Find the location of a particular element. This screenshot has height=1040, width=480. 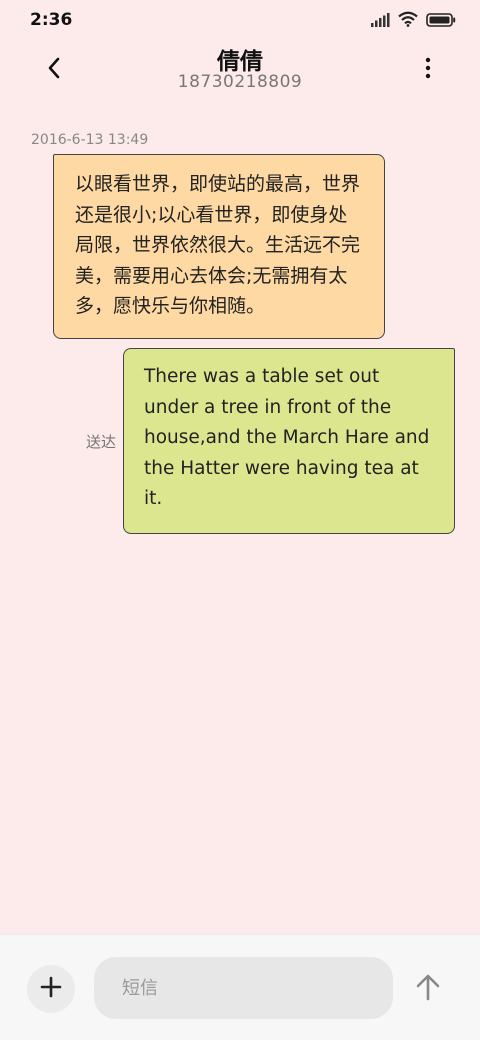

message-line: the Hatter were having tea at is located at coordinates (281, 468).